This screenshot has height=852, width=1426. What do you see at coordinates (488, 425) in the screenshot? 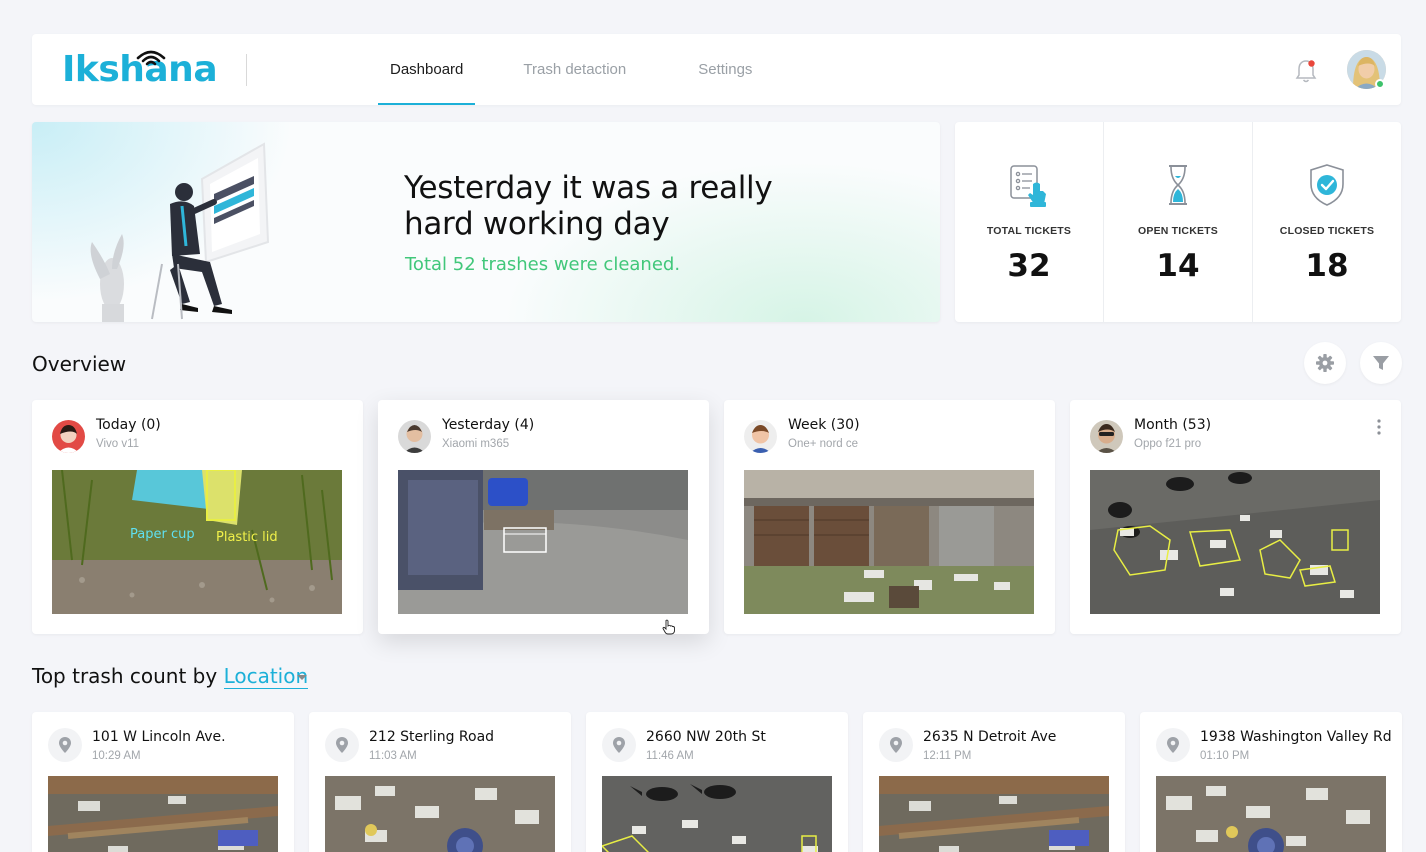
I see `card-title: Yesterday (4)` at bounding box center [488, 425].